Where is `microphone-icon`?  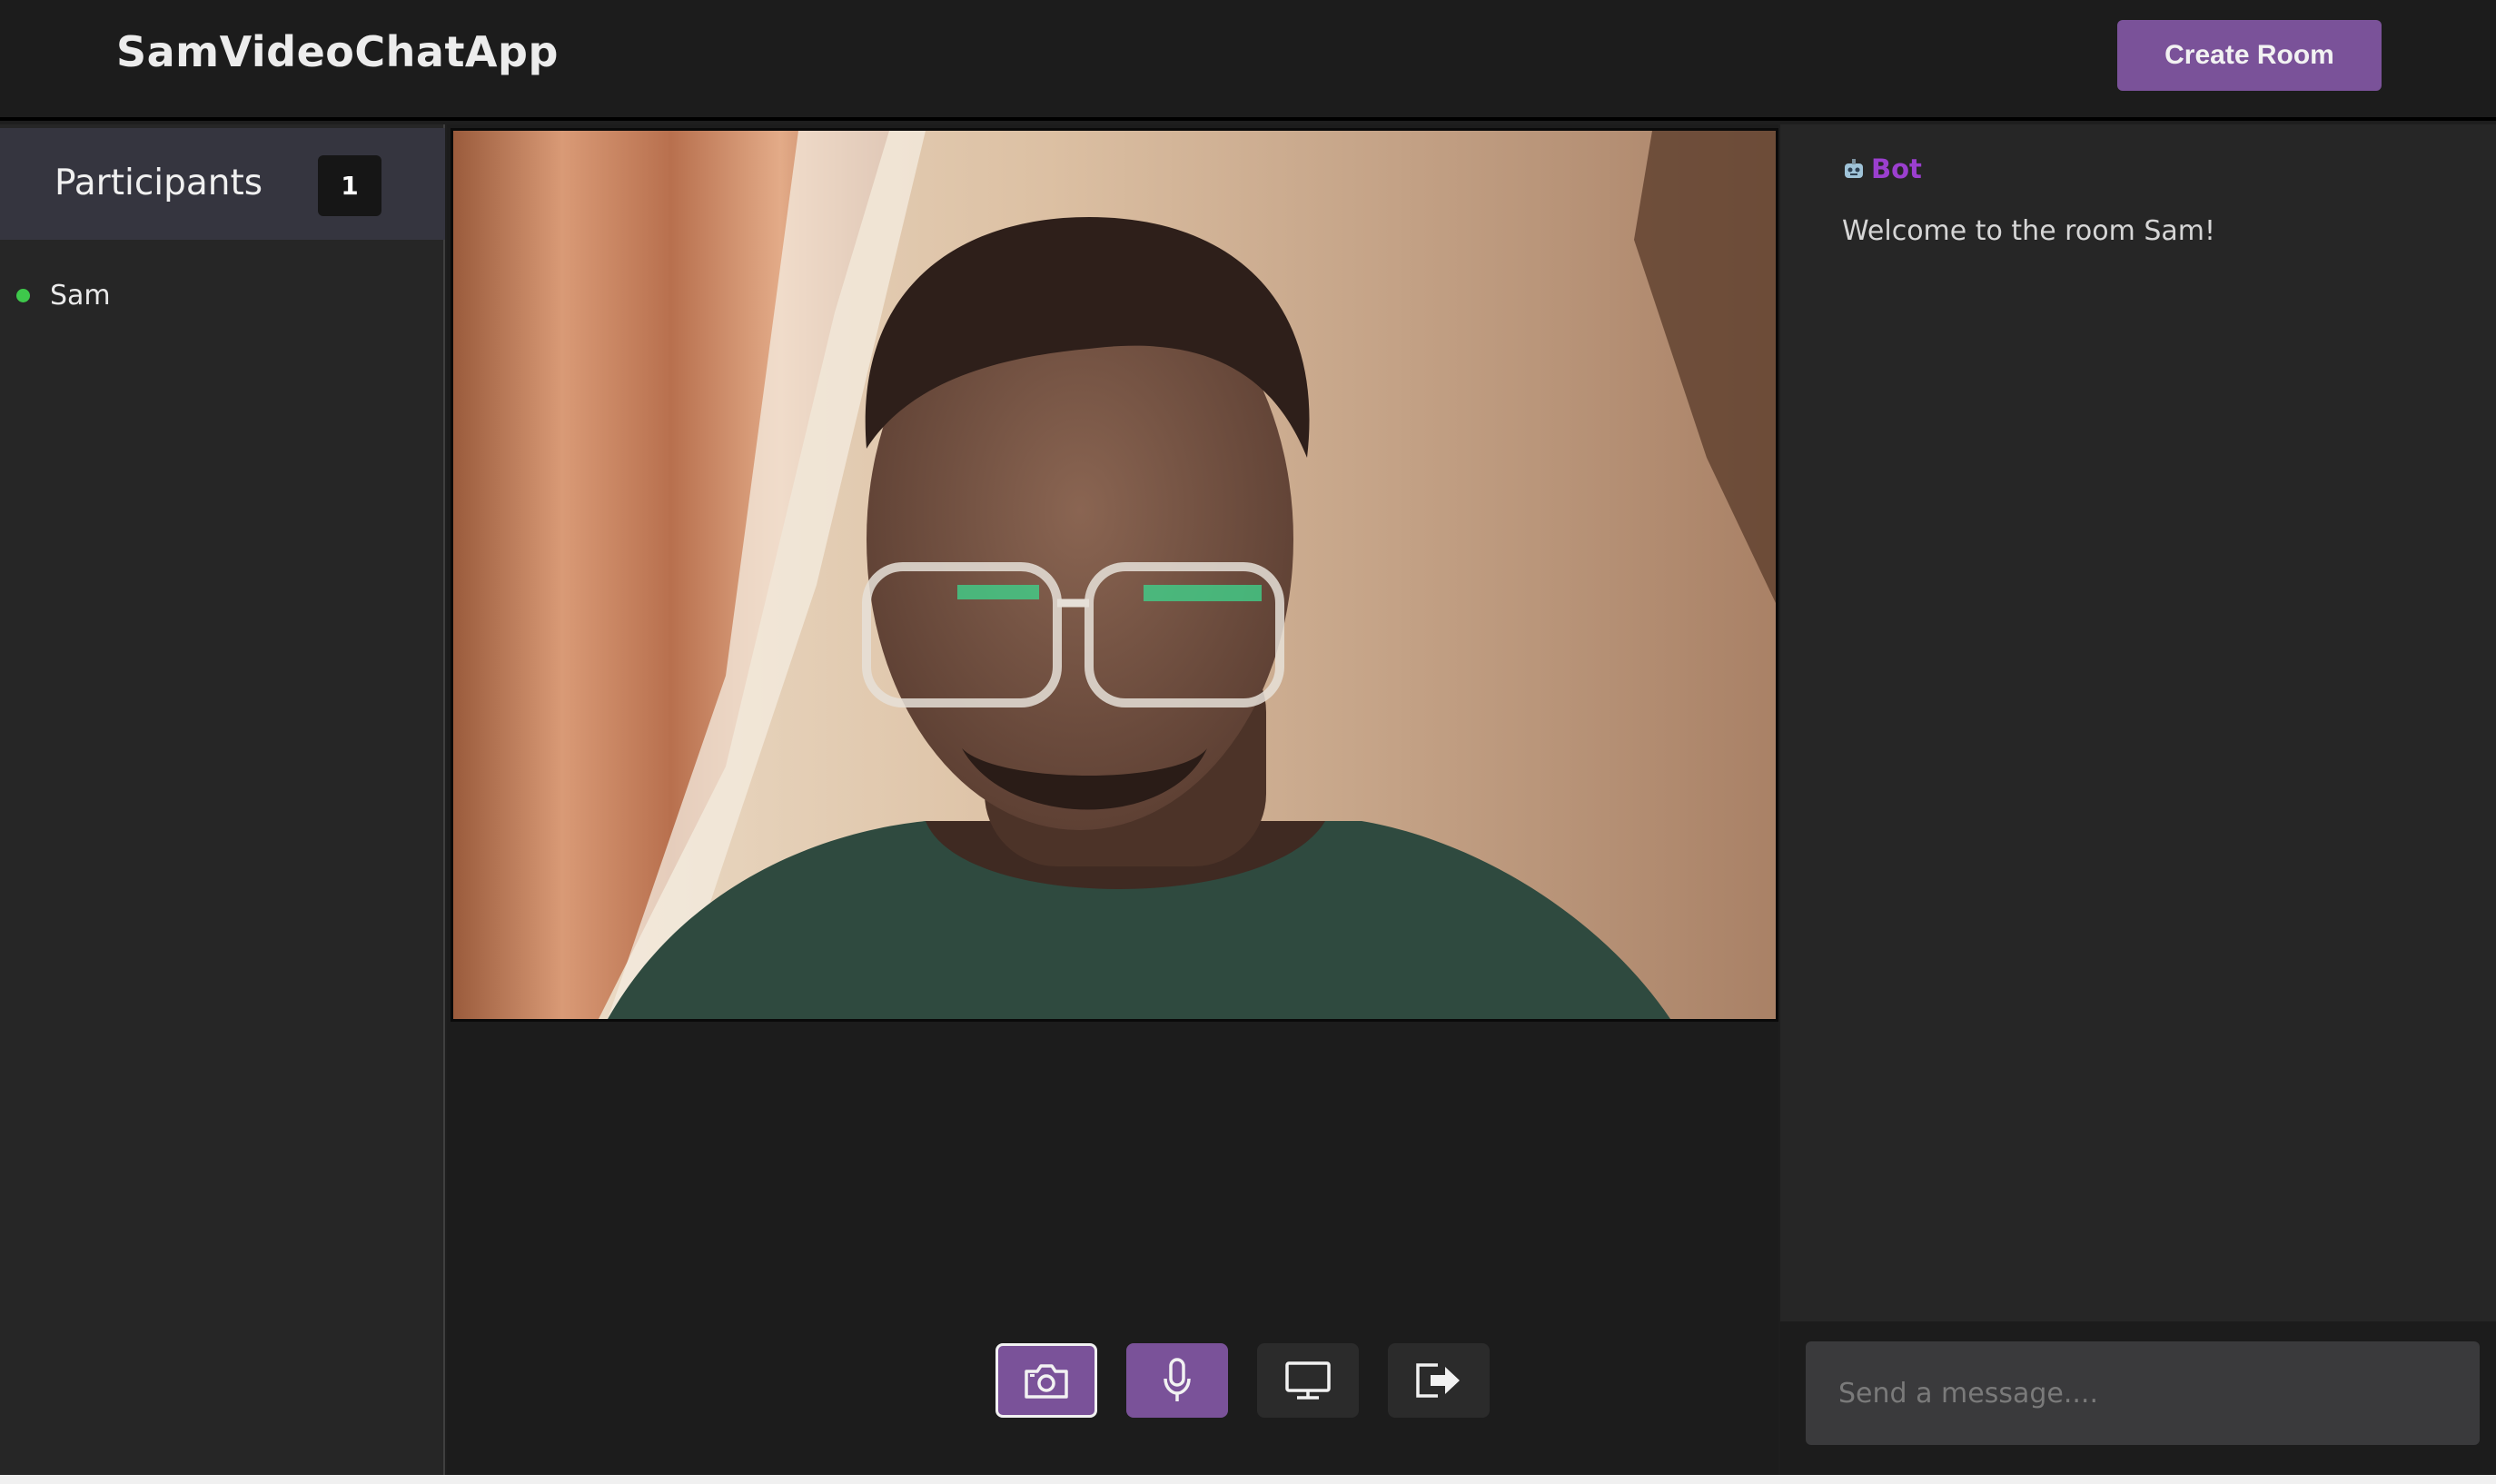
microphone-icon is located at coordinates (1178, 1379).